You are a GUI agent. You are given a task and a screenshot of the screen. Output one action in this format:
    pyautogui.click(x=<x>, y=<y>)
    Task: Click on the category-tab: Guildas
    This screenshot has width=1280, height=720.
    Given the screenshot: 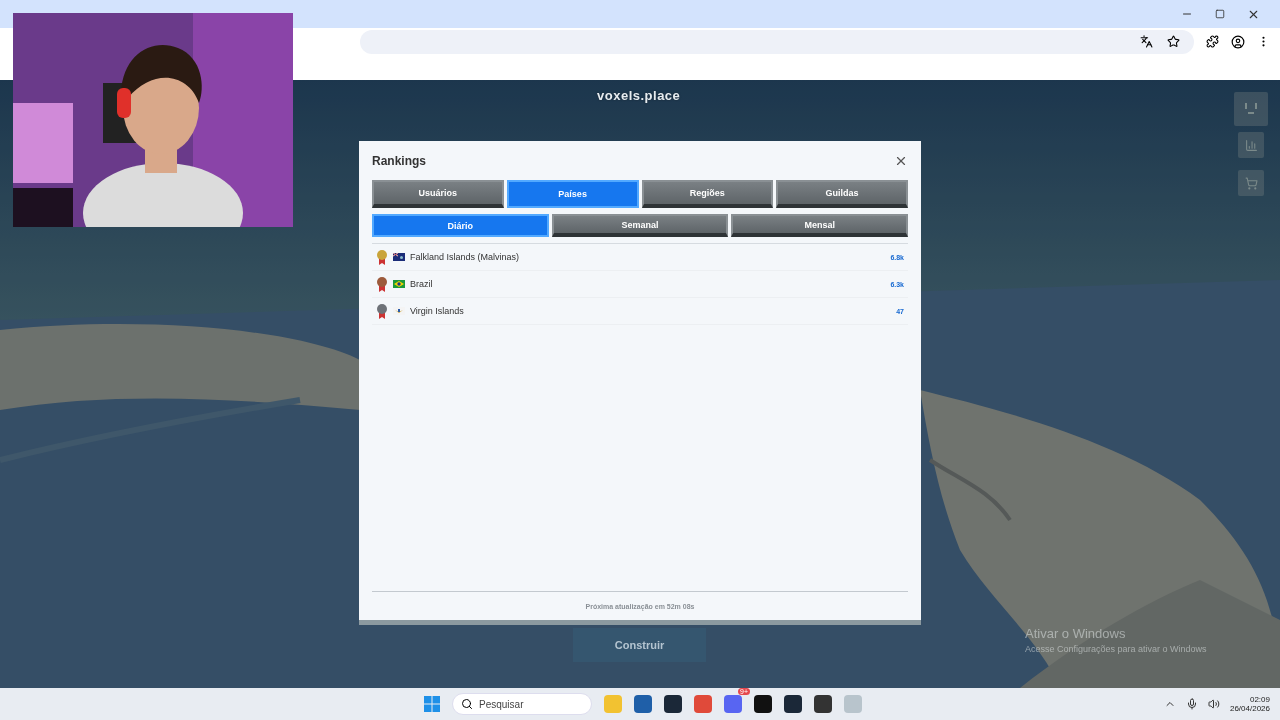 What is the action you would take?
    pyautogui.click(x=842, y=194)
    